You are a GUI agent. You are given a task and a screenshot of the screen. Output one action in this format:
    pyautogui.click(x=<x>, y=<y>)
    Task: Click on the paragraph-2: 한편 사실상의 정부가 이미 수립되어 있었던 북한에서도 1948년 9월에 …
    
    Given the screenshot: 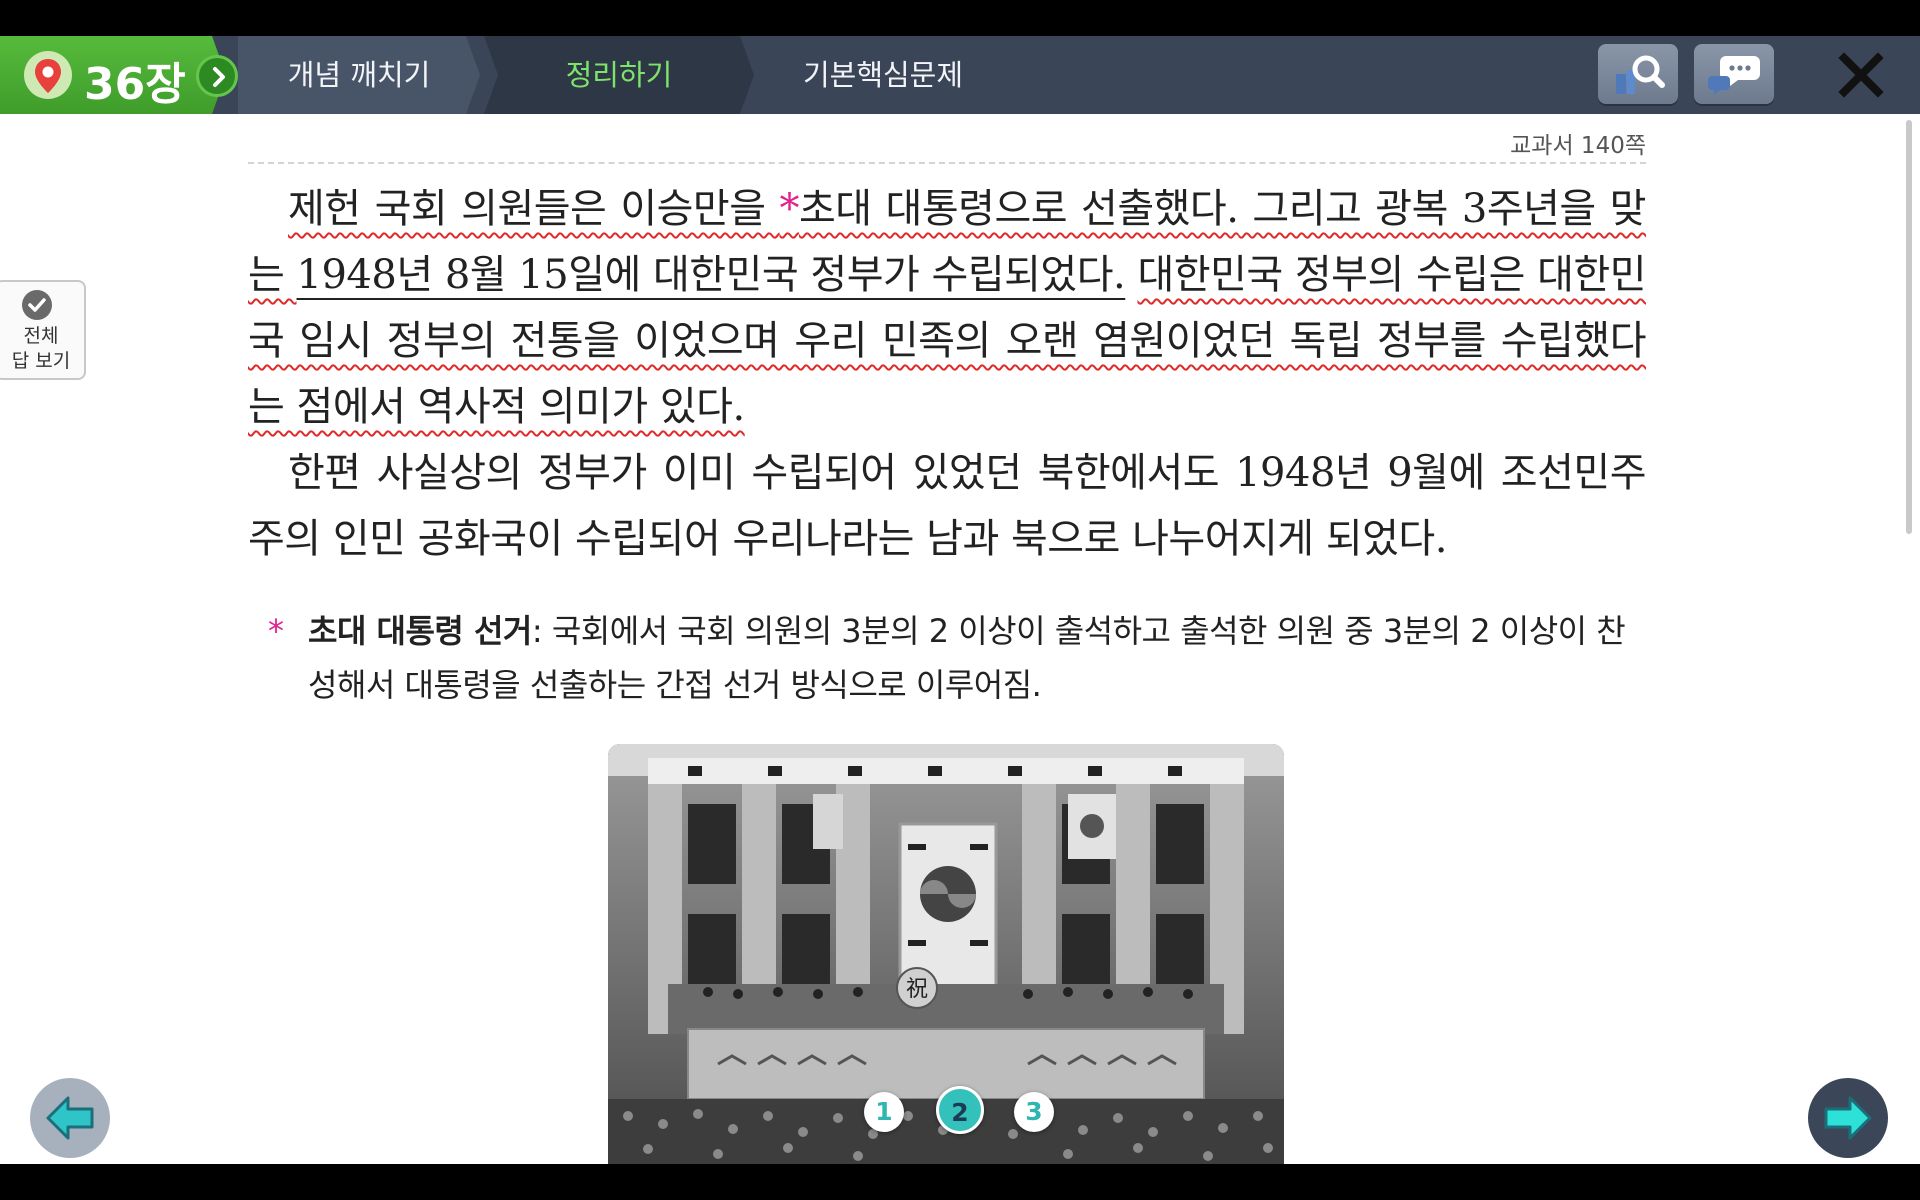 What is the action you would take?
    pyautogui.click(x=947, y=506)
    